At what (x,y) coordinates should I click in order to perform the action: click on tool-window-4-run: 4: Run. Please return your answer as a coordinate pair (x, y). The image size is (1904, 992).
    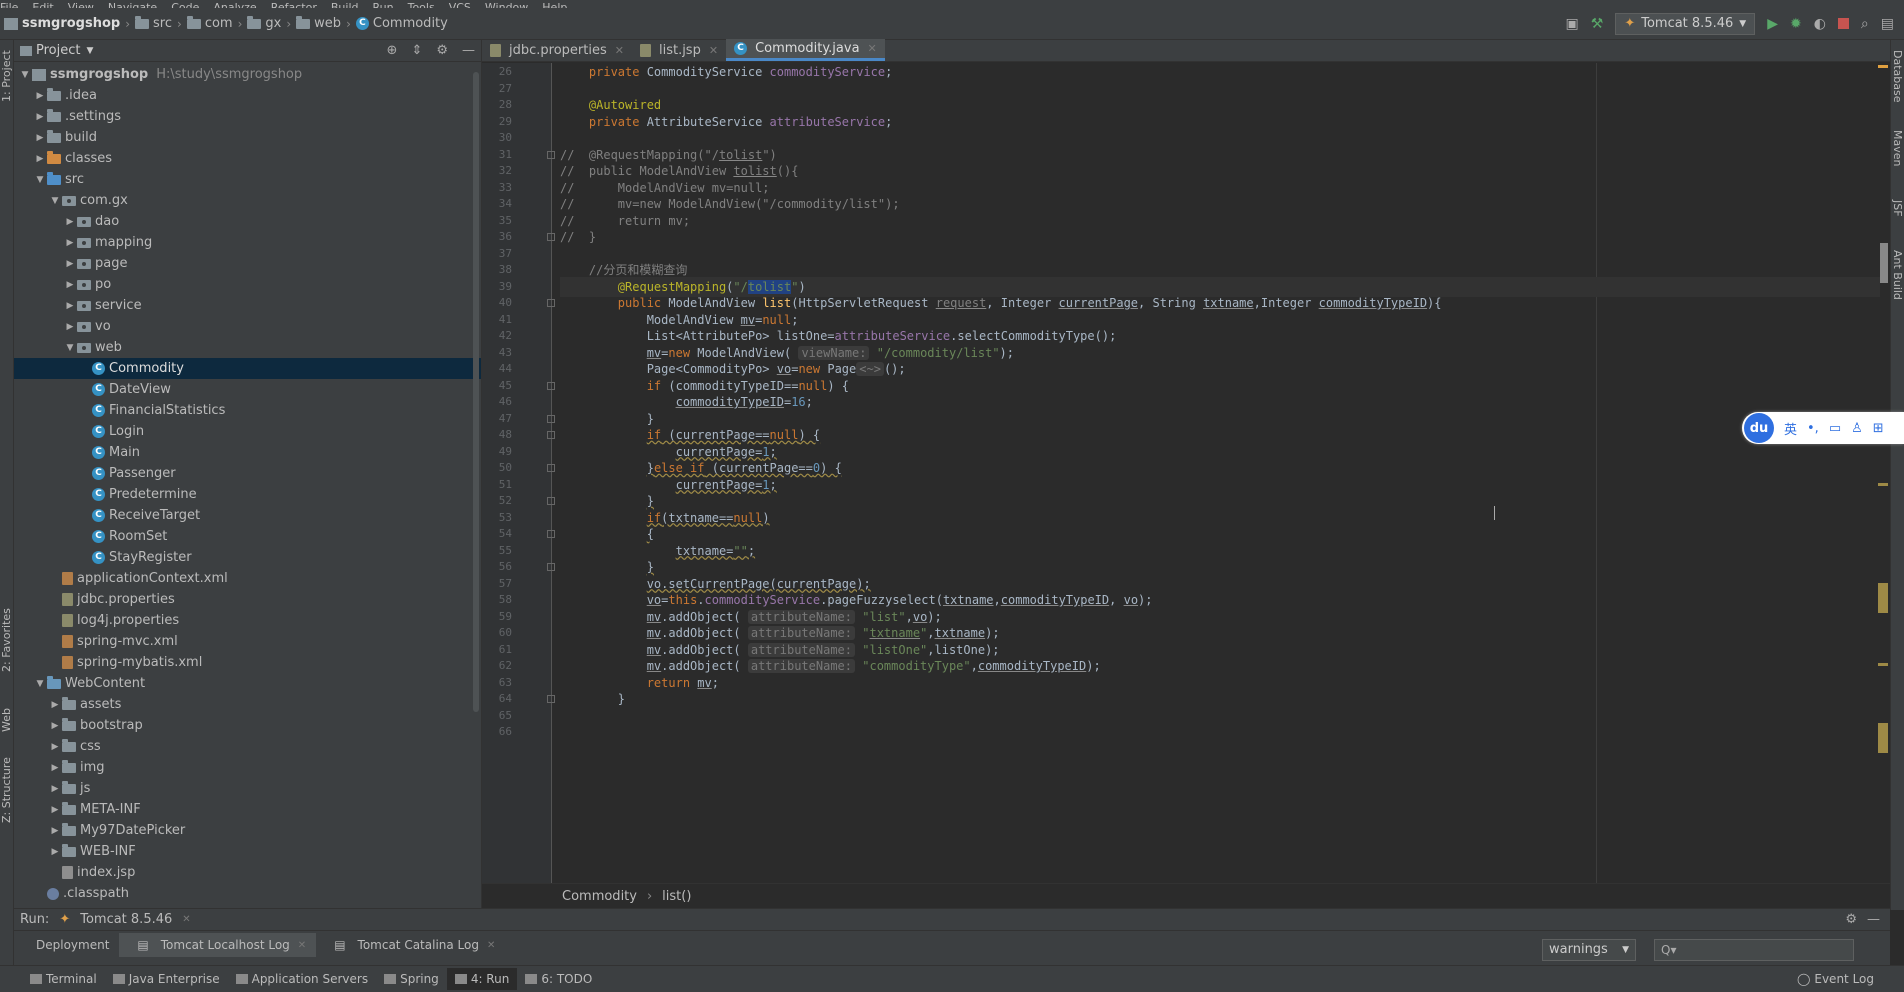
    Looking at the image, I should click on (482, 979).